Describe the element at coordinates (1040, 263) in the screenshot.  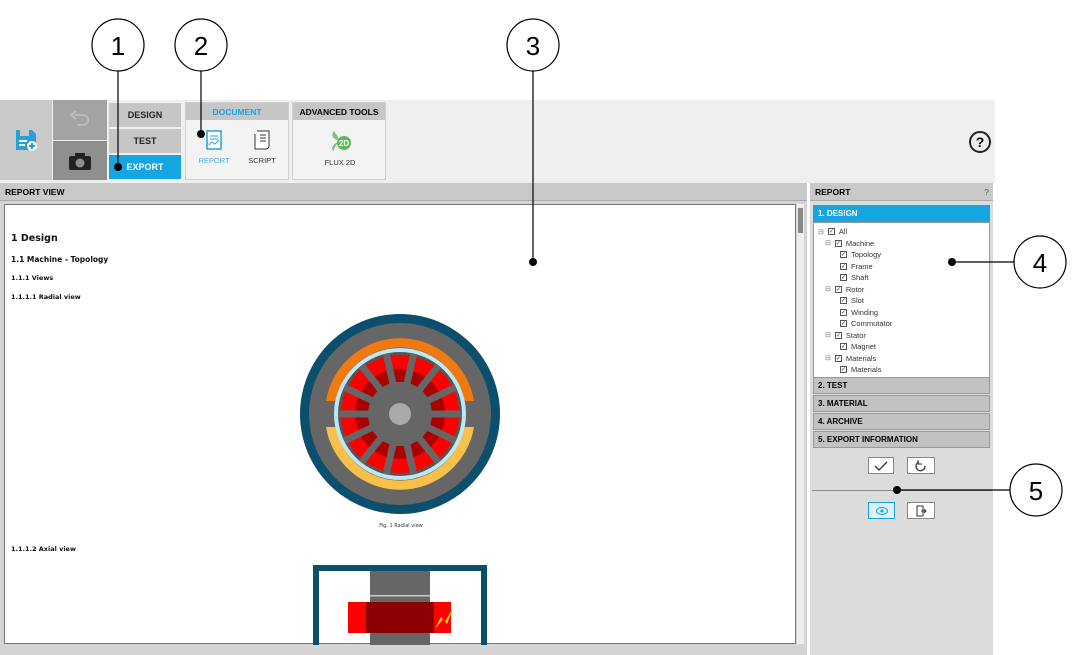
I see `callout-4: 4` at that location.